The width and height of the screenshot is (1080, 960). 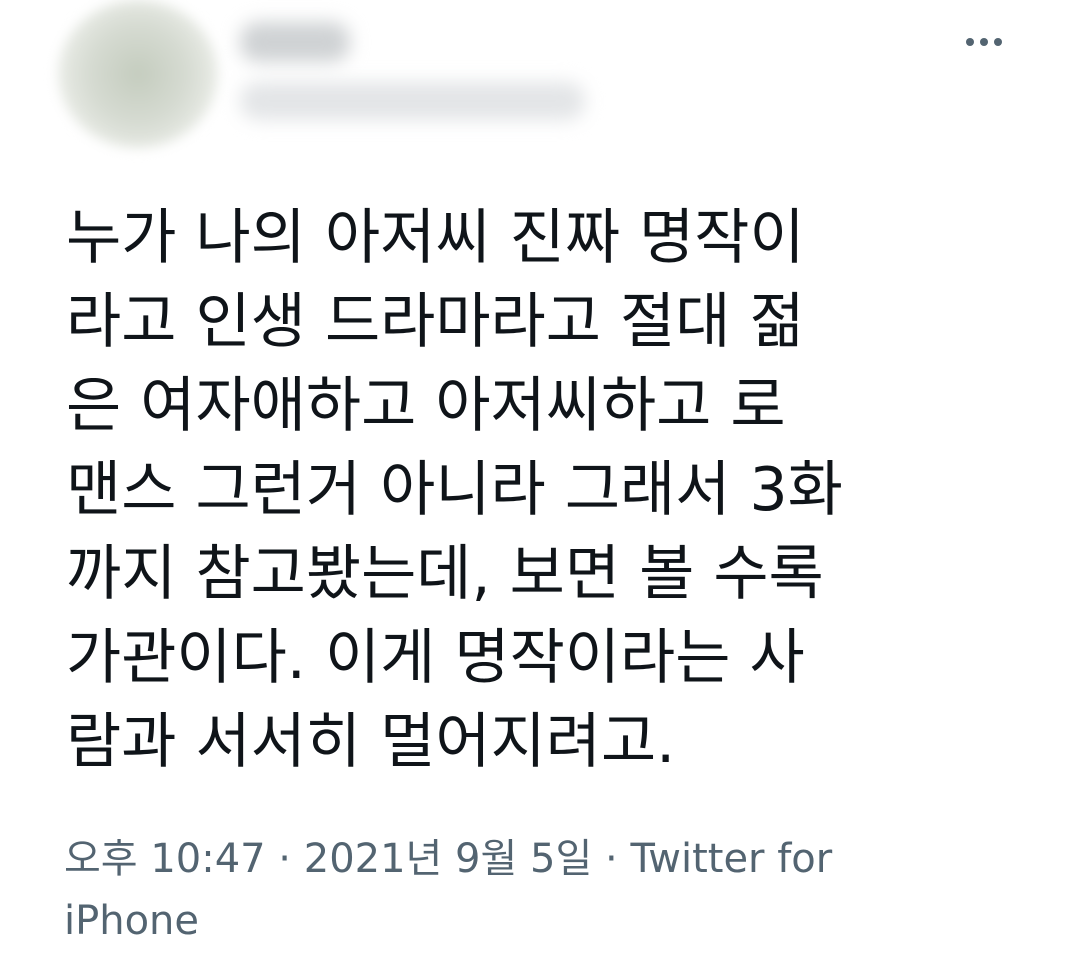 What do you see at coordinates (448, 859) in the screenshot?
I see `tweet-date: 2021년 9월 5일` at bounding box center [448, 859].